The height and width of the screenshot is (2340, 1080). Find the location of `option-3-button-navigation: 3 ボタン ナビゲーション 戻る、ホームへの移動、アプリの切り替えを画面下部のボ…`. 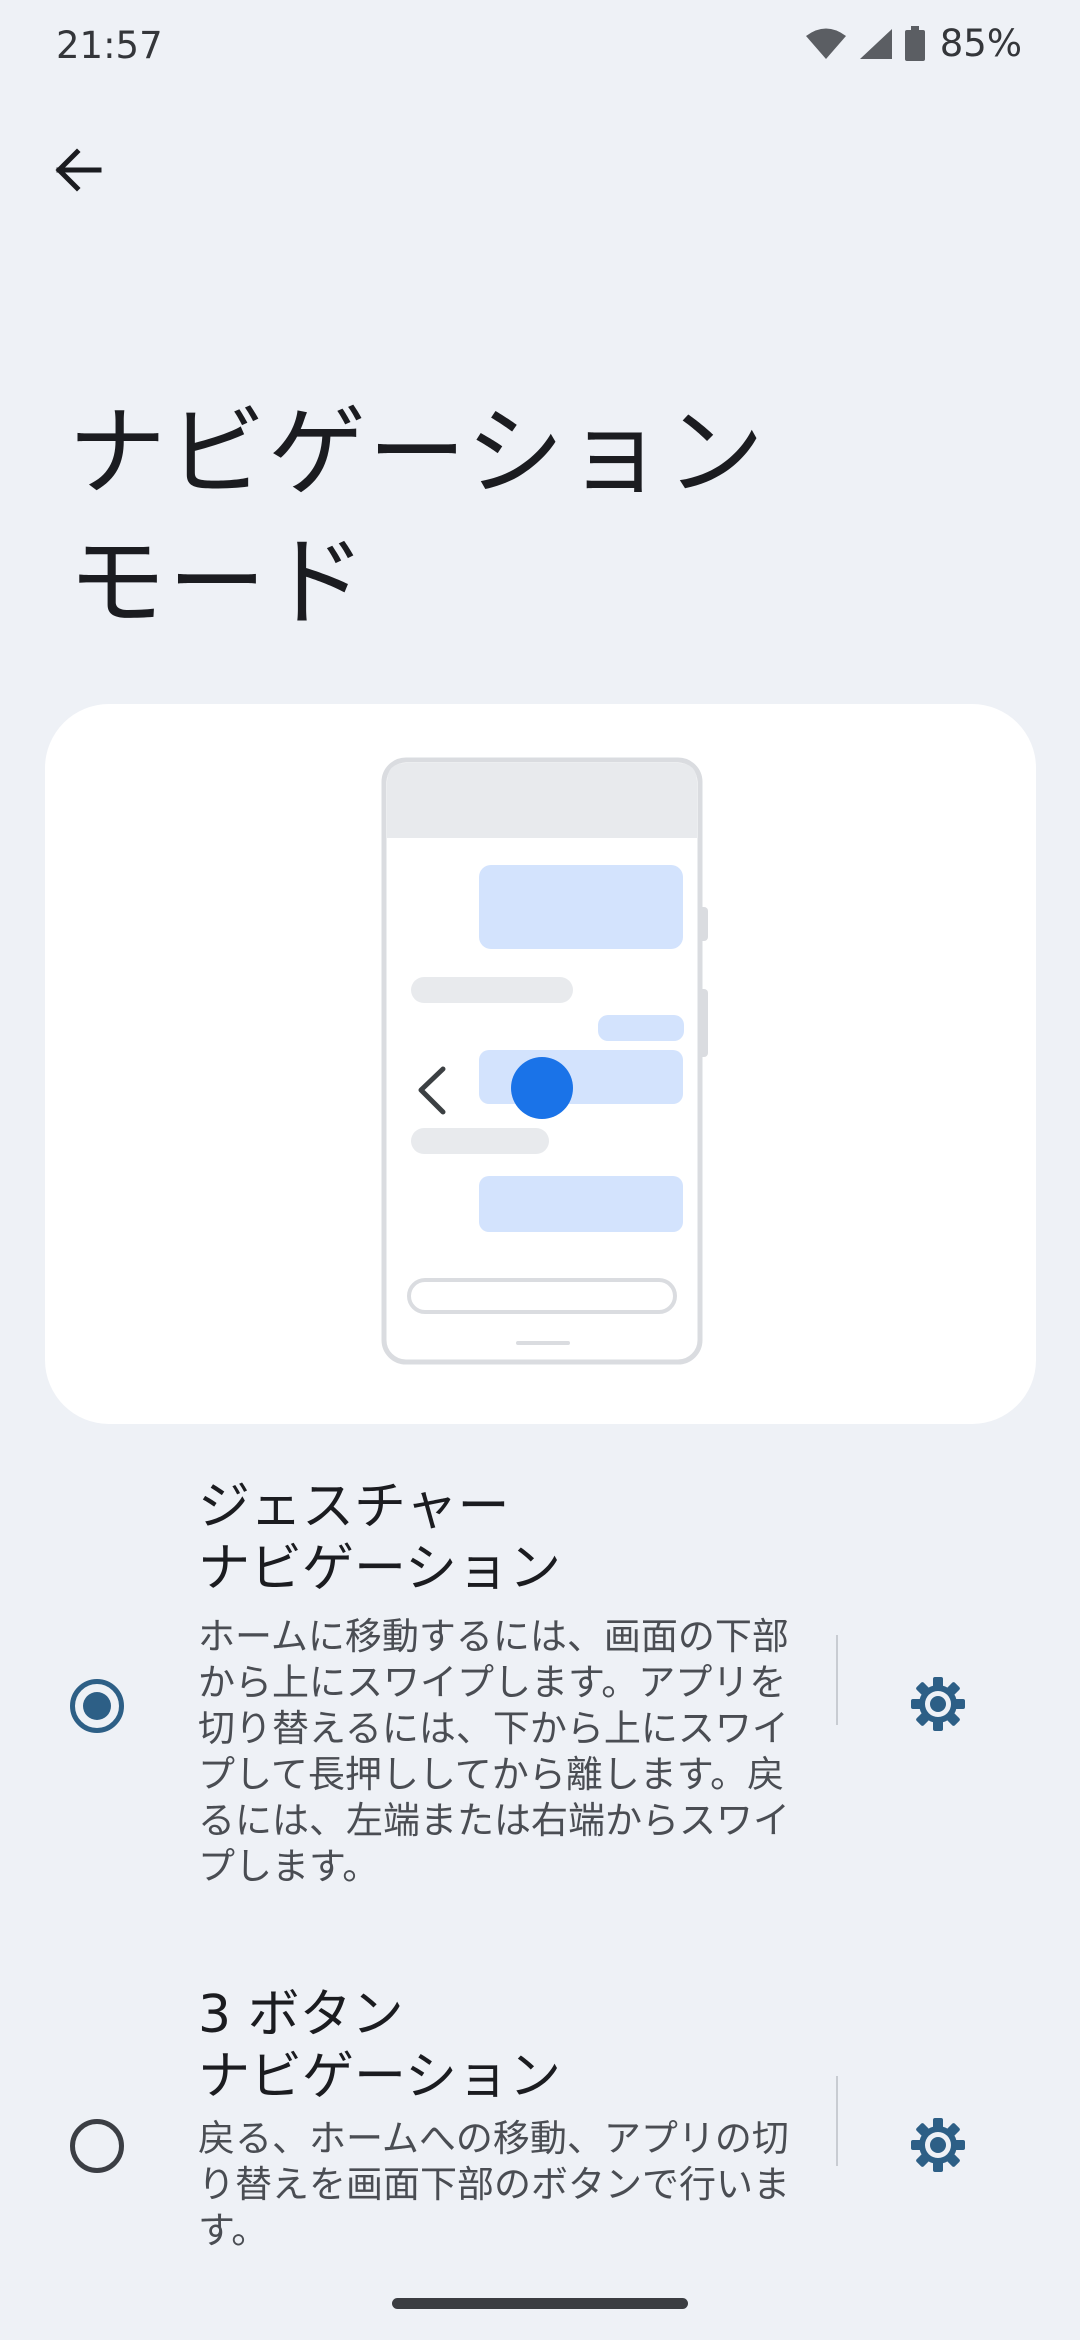

option-3-button-navigation: 3 ボタン ナビゲーション 戻る、ホームへの移動、アプリの切り替えを画面下部のボ… is located at coordinates (540, 2125).